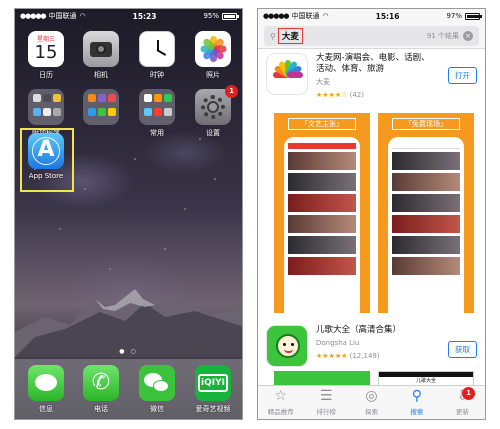 The width and height of the screenshot is (500, 429). What do you see at coordinates (356, 95) in the screenshot?
I see `rating-count: (42)` at bounding box center [356, 95].